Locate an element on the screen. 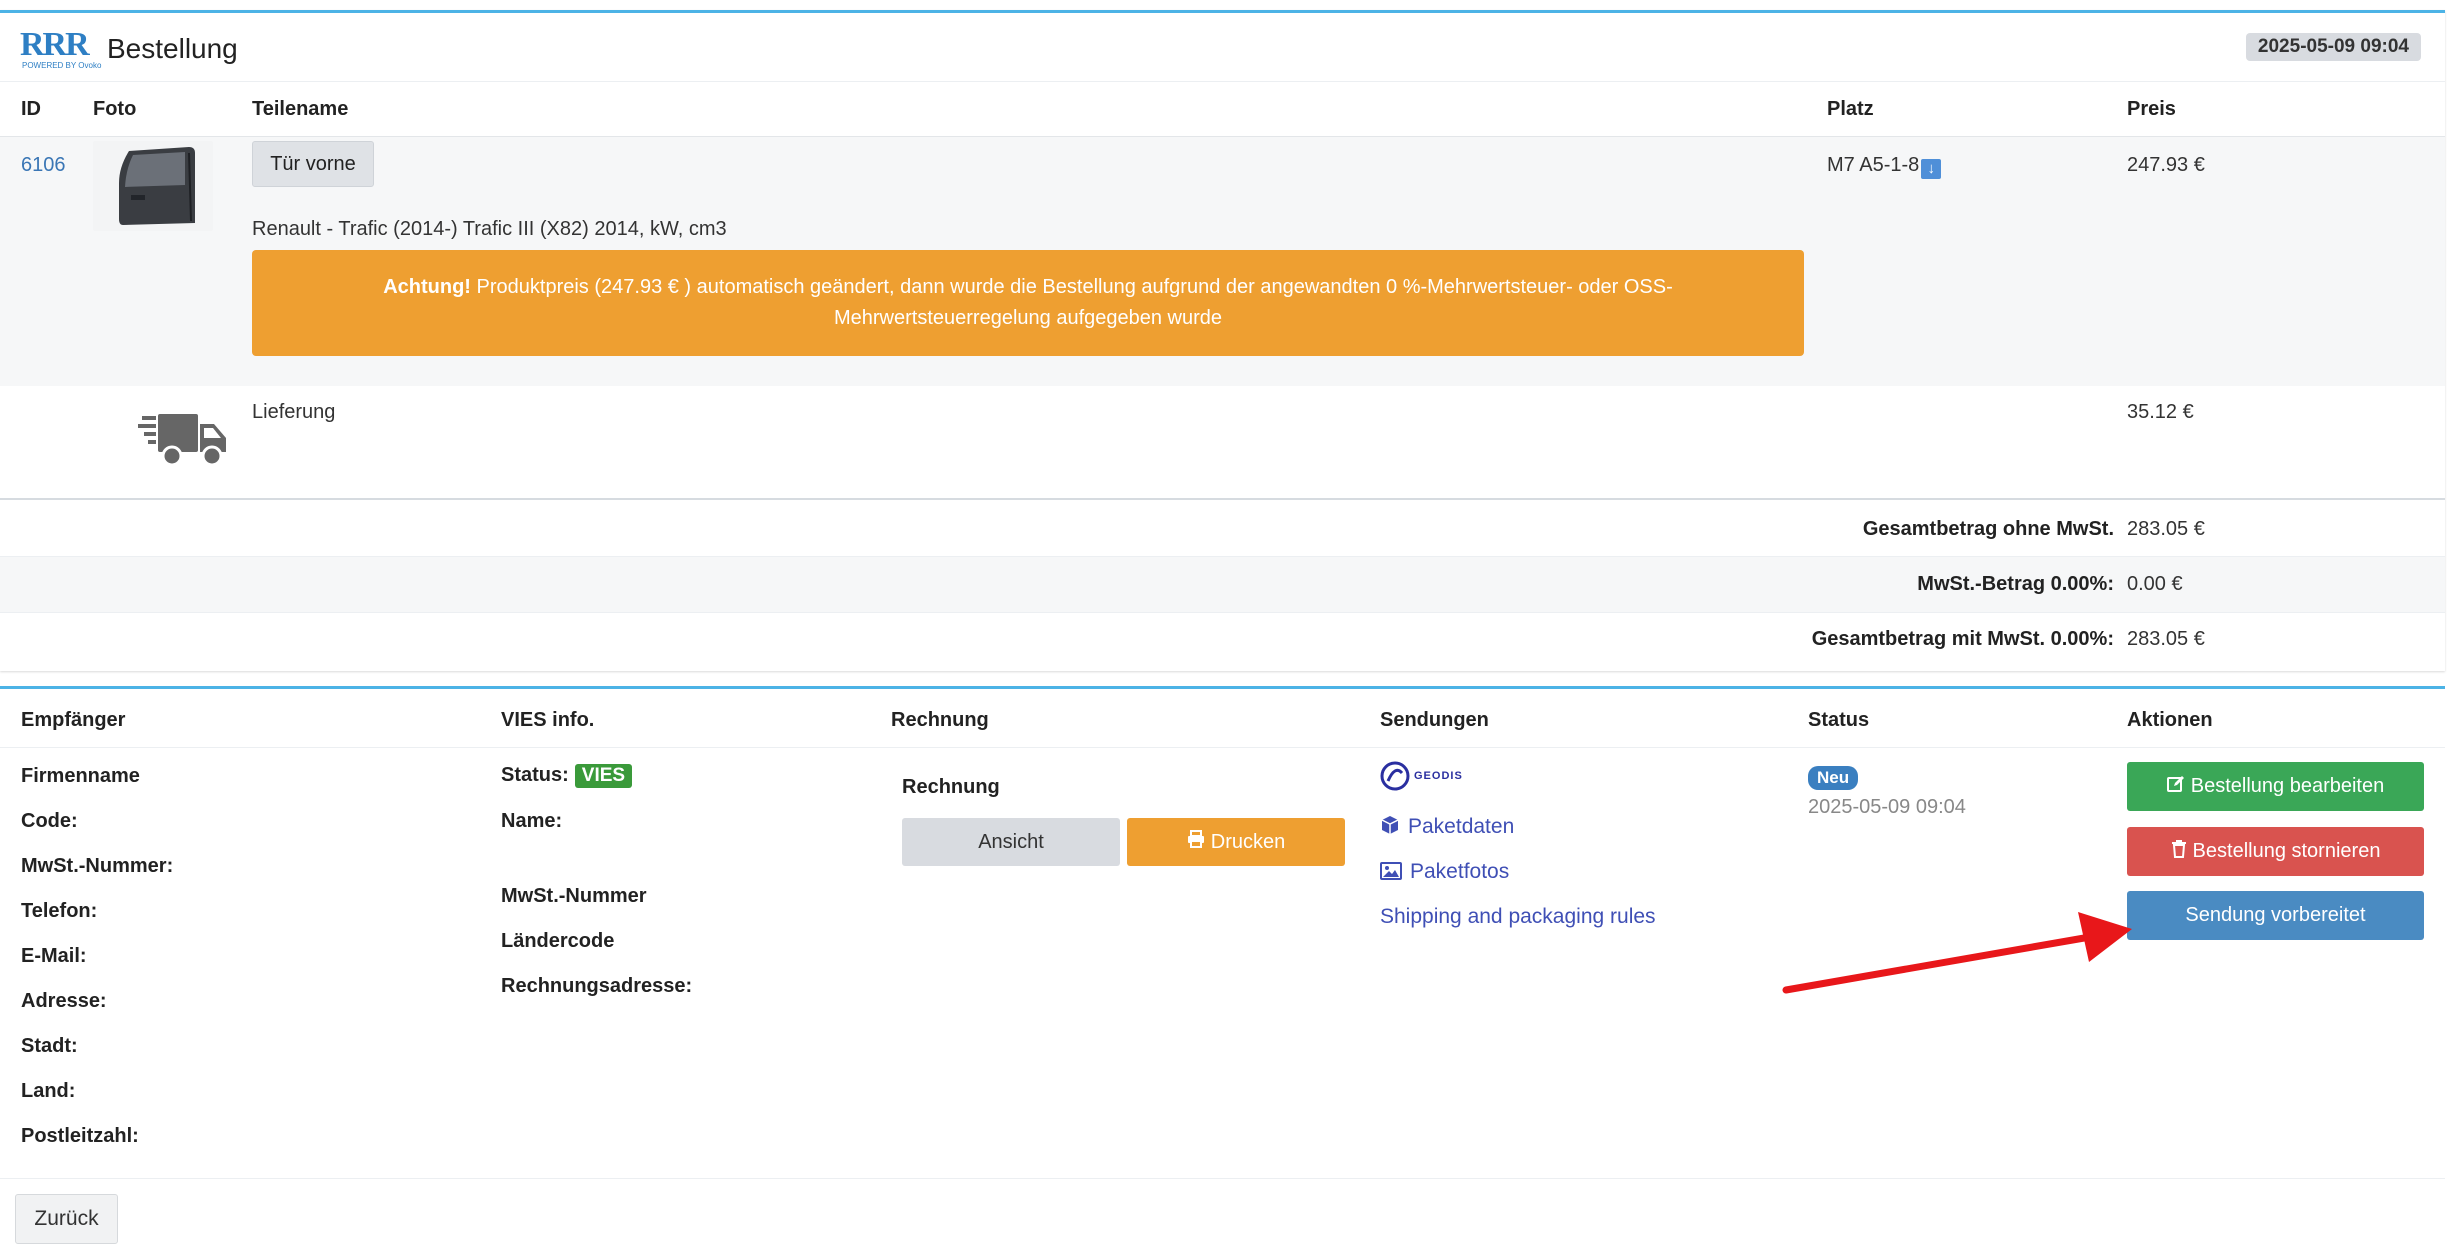 The image size is (2457, 1255). total-gross-label: Gesamtbetrag mit MwSt. 0.00%: is located at coordinates (1962, 639).